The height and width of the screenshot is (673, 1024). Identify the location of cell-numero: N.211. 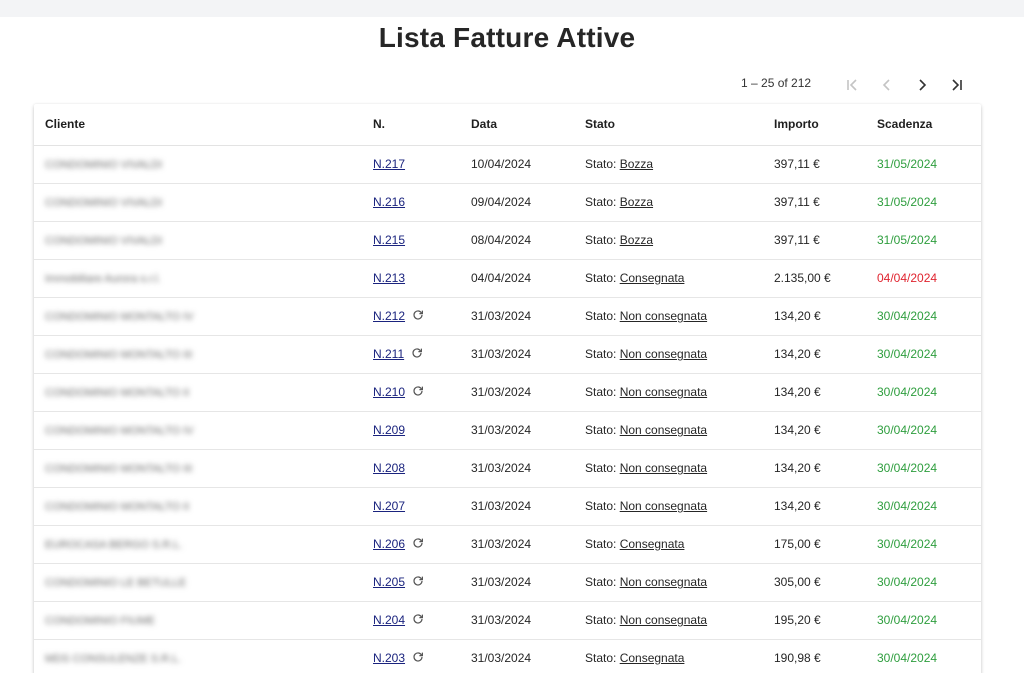
(422, 354).